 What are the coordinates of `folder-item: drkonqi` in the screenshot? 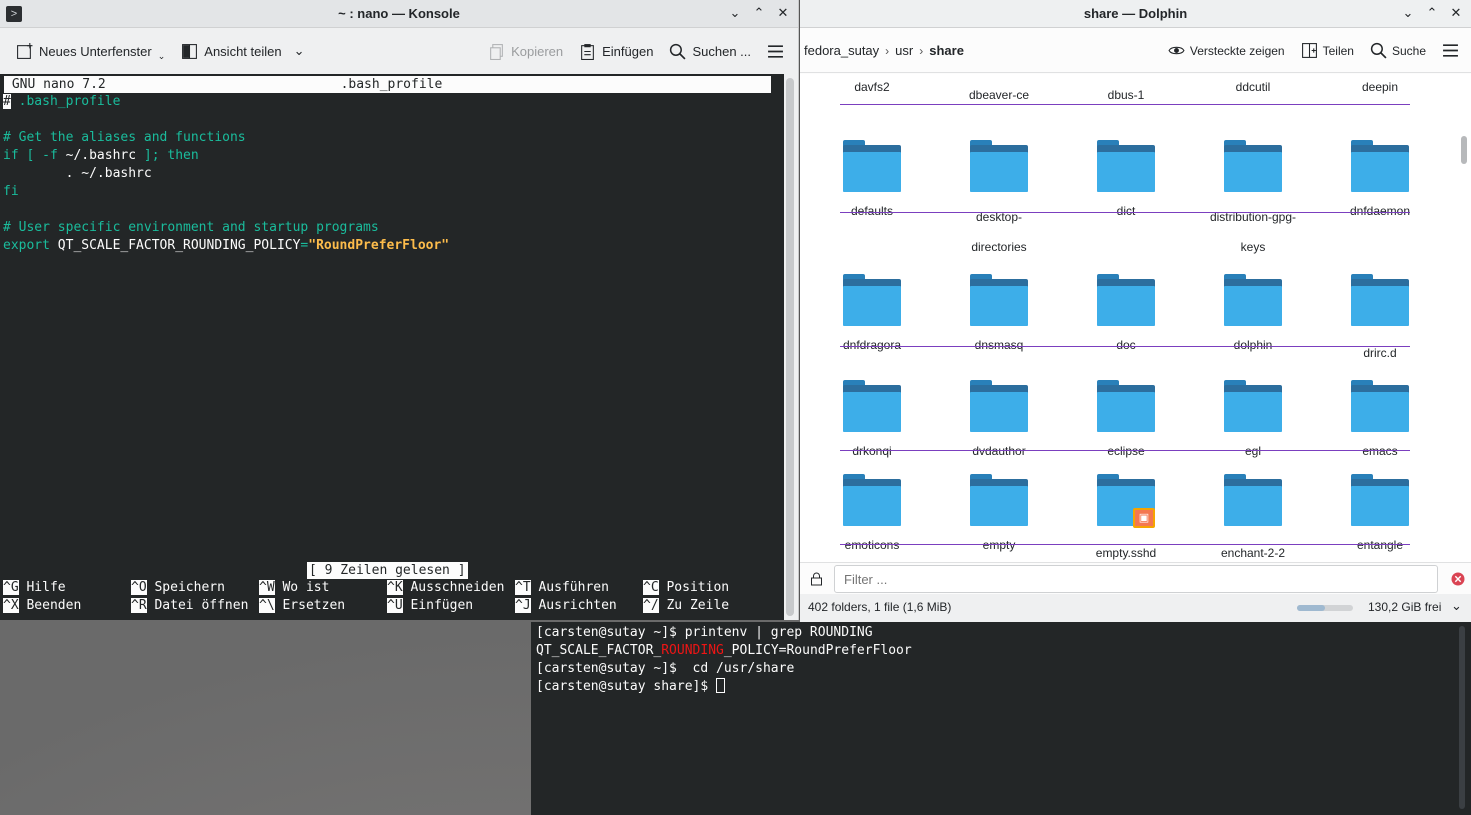 It's located at (872, 423).